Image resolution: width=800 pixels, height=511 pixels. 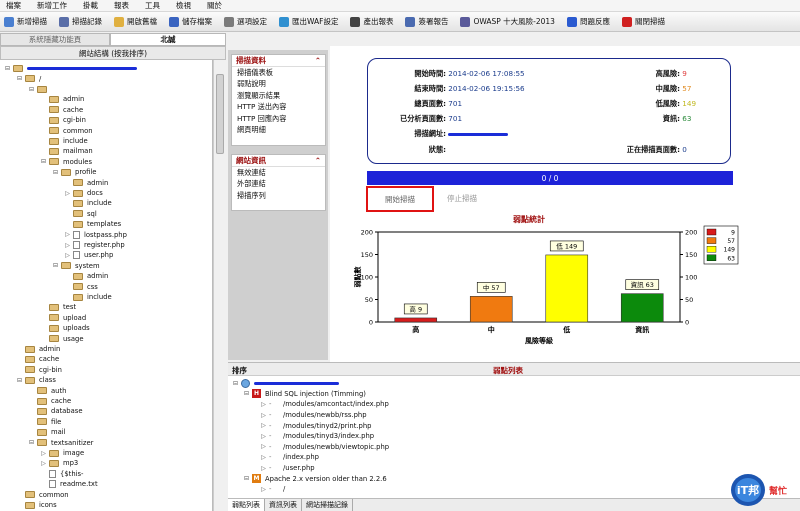 I want to click on tab-site: 北誠, so click(x=168, y=39).